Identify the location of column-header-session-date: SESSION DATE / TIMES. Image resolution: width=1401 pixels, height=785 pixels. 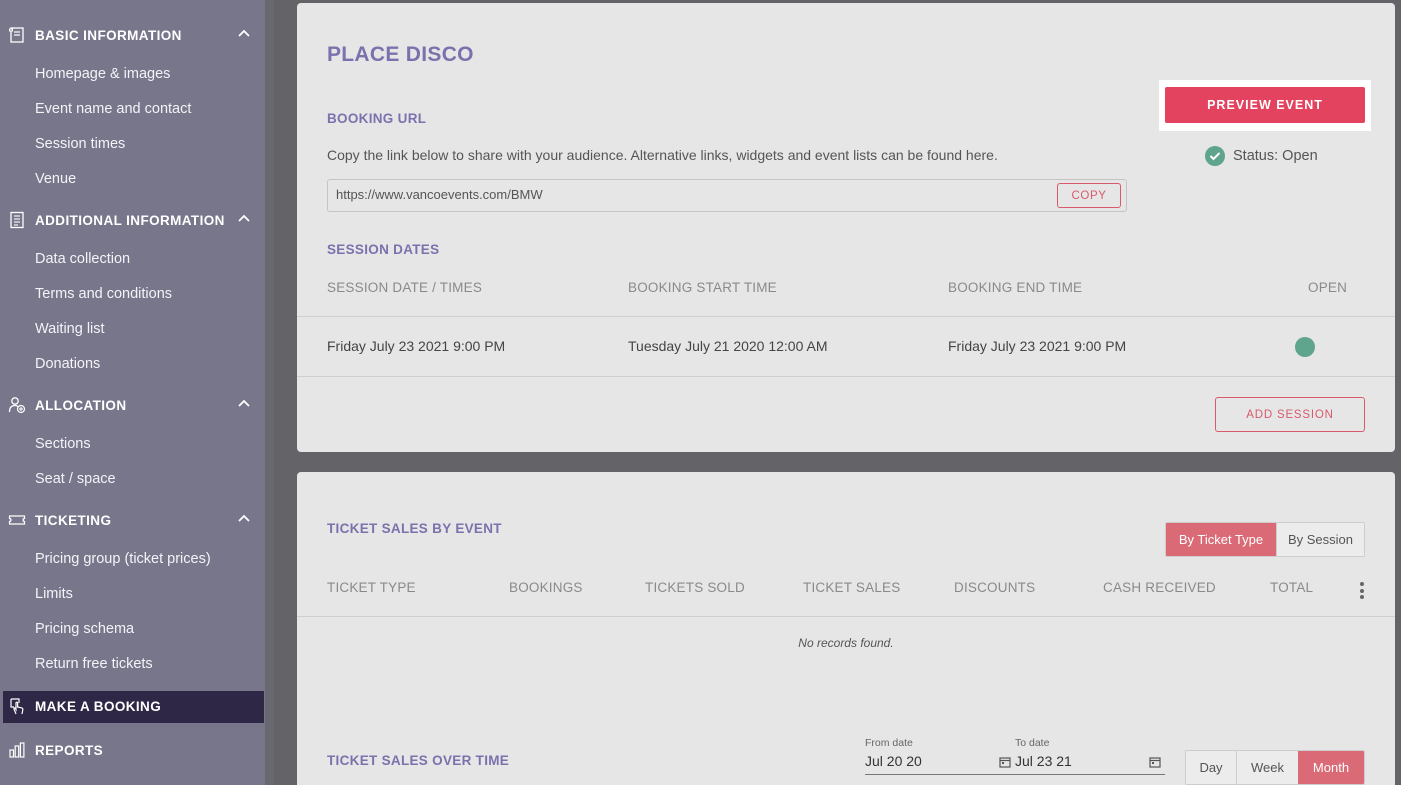
(405, 287).